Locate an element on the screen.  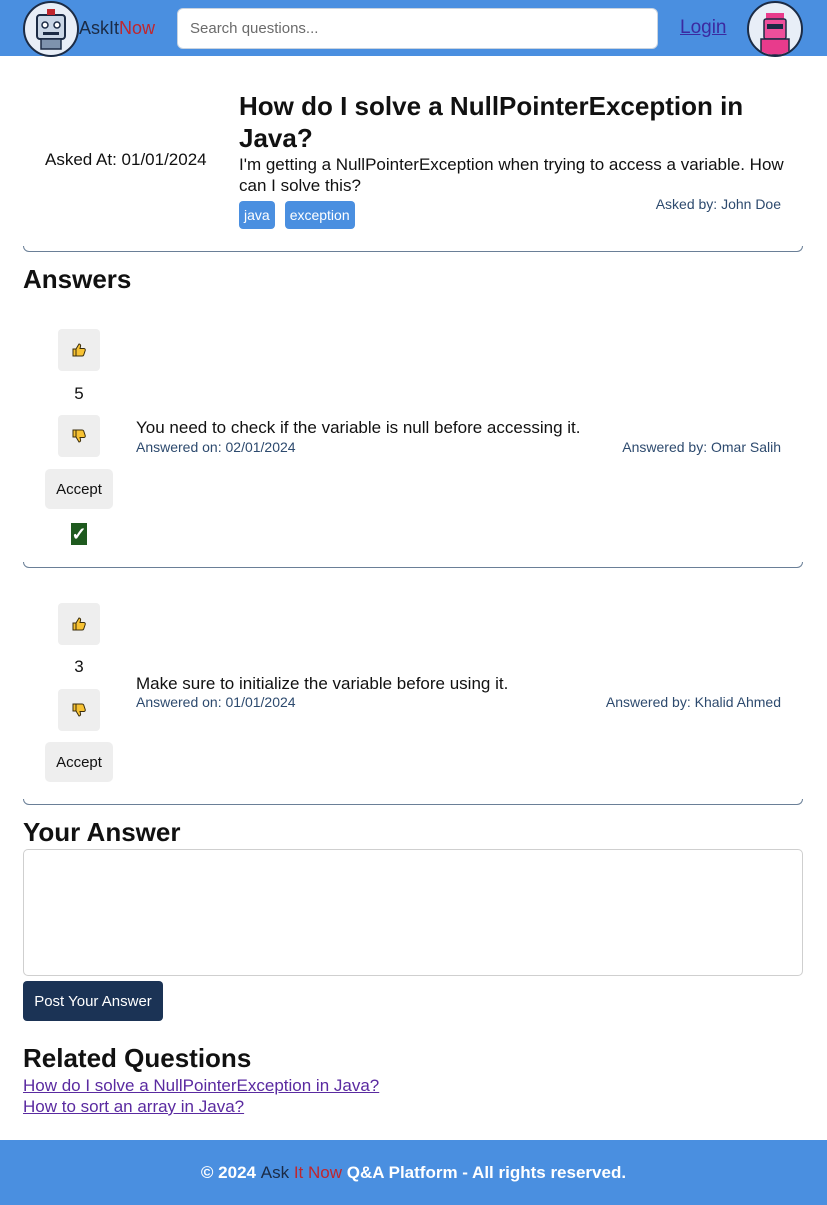
footer-copyright: © 2024 is located at coordinates (228, 1172).